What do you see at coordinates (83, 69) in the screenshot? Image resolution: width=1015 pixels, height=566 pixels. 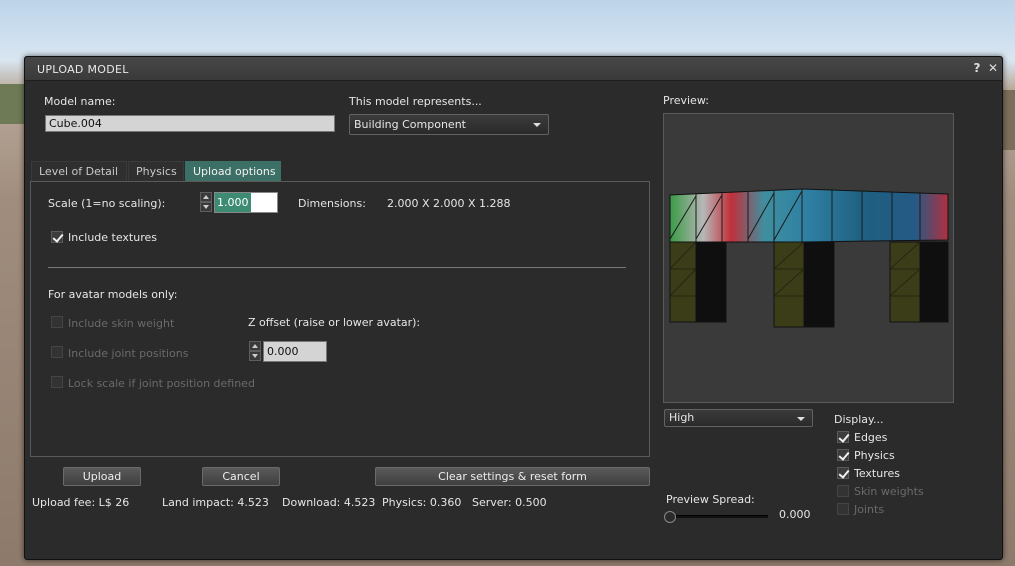 I see `window-title: UPLOAD MODEL` at bounding box center [83, 69].